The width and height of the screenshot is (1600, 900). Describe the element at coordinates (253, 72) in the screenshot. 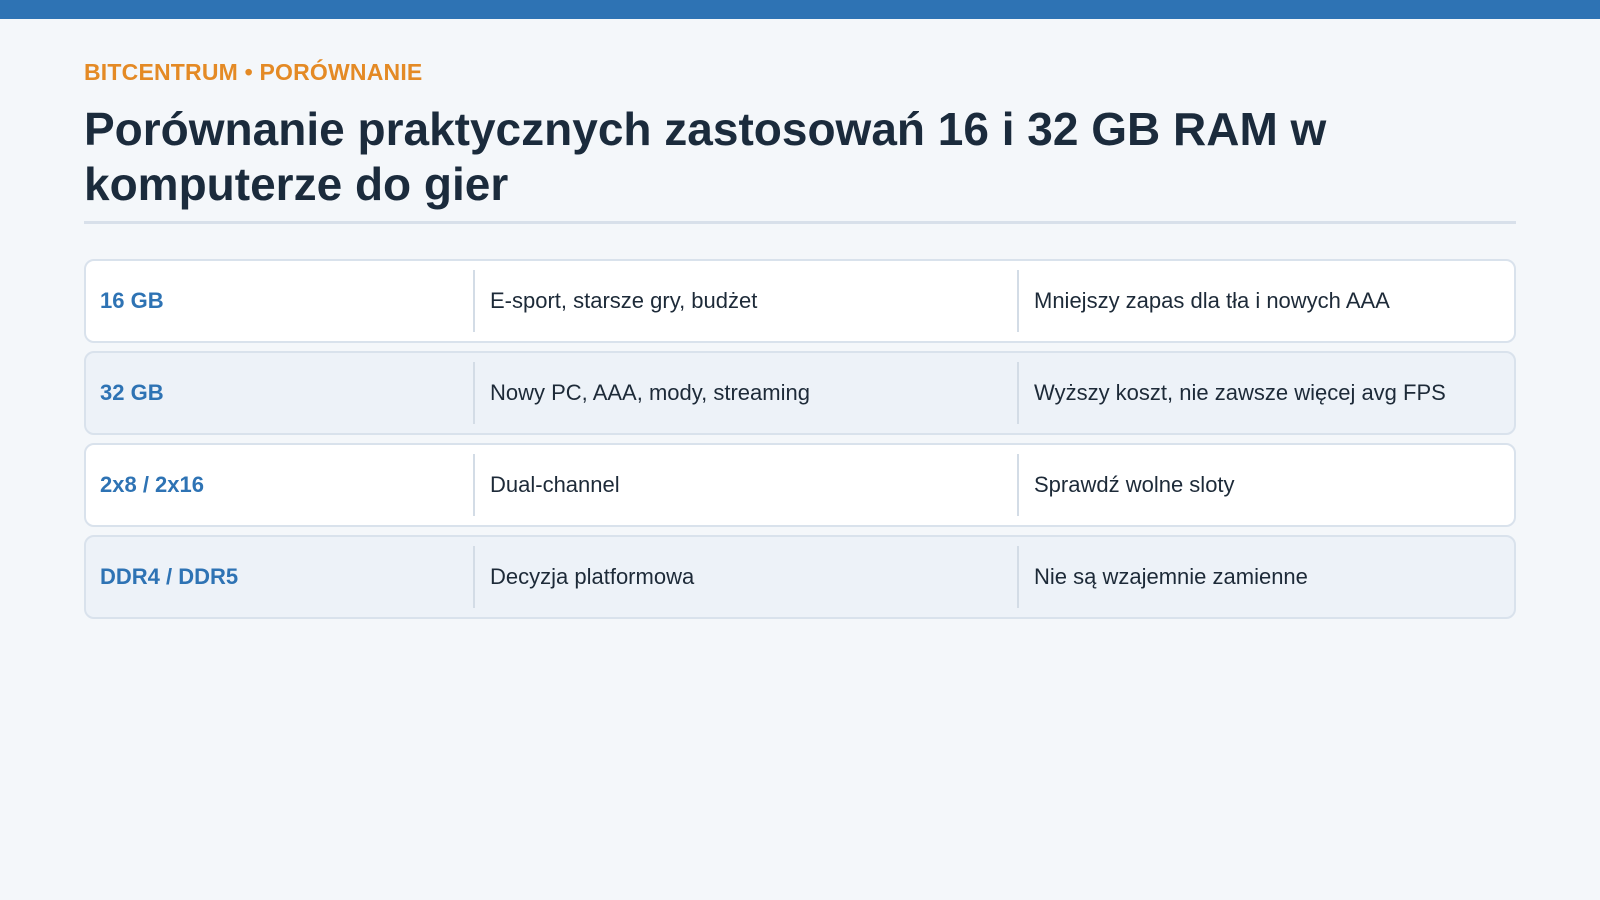

I see `eyebrow-label: BITCENTRUM • PORÓWNANIE` at that location.